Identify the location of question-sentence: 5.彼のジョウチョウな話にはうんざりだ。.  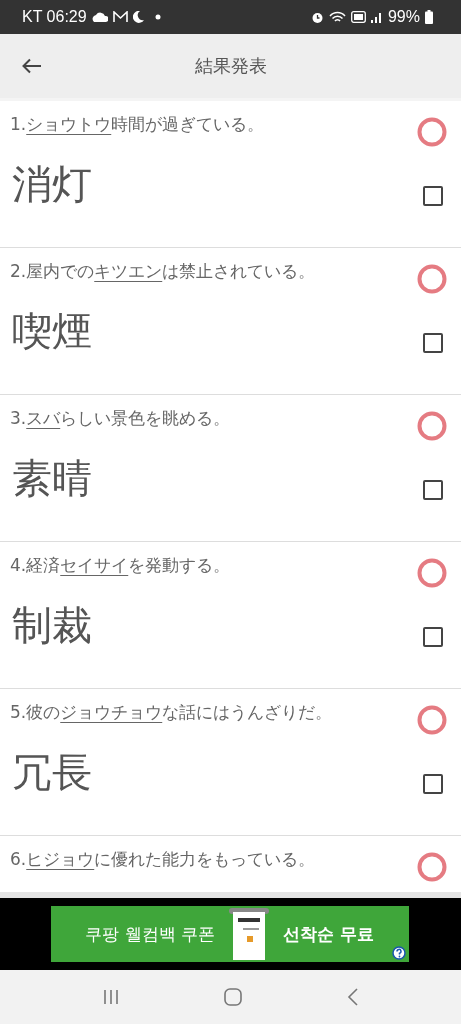
(171, 712).